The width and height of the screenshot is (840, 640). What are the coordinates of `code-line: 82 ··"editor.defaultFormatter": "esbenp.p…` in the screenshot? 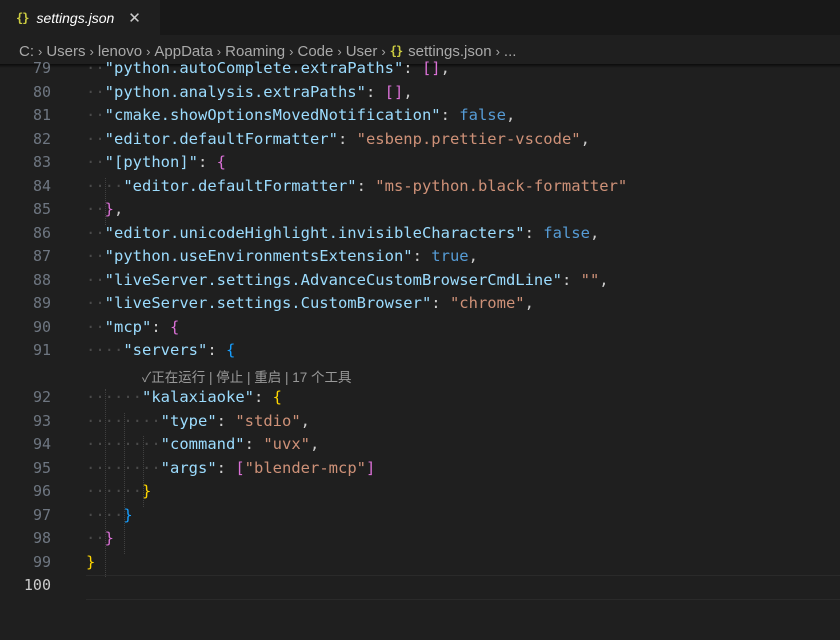 It's located at (420, 140).